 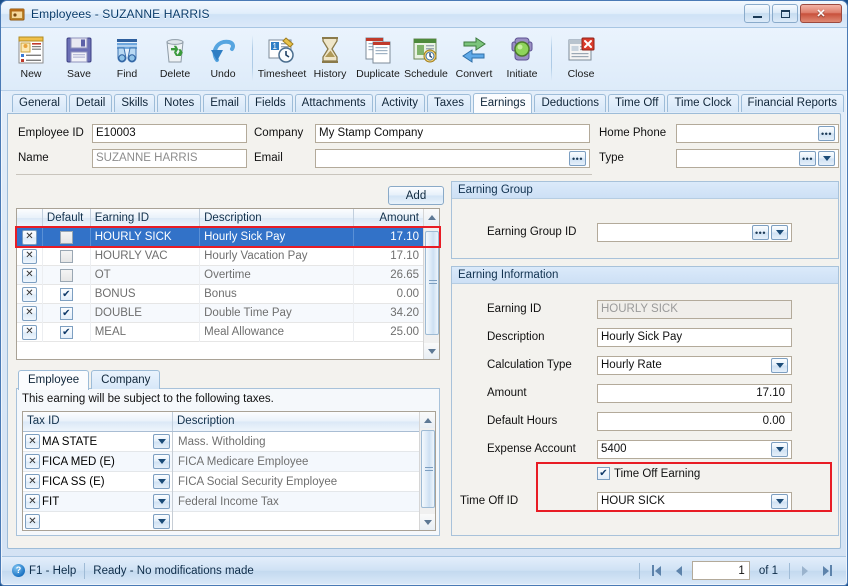 What do you see at coordinates (779, 449) in the screenshot?
I see `expense-account-dropdown-button` at bounding box center [779, 449].